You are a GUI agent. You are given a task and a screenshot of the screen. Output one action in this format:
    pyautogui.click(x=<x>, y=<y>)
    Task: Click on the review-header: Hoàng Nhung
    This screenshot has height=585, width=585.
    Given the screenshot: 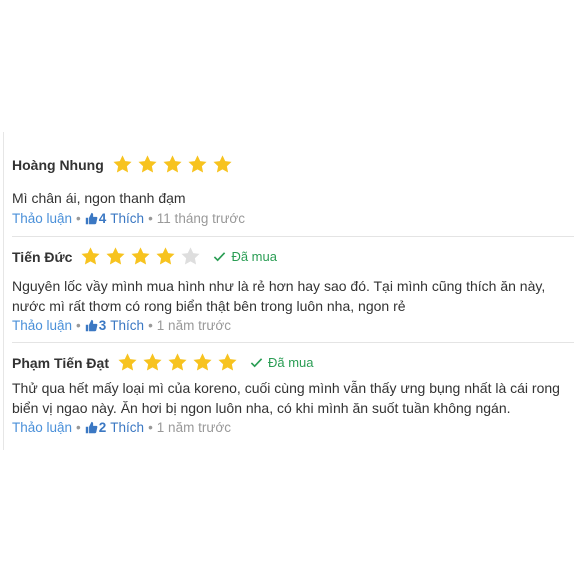 What is the action you would take?
    pyautogui.click(x=124, y=164)
    